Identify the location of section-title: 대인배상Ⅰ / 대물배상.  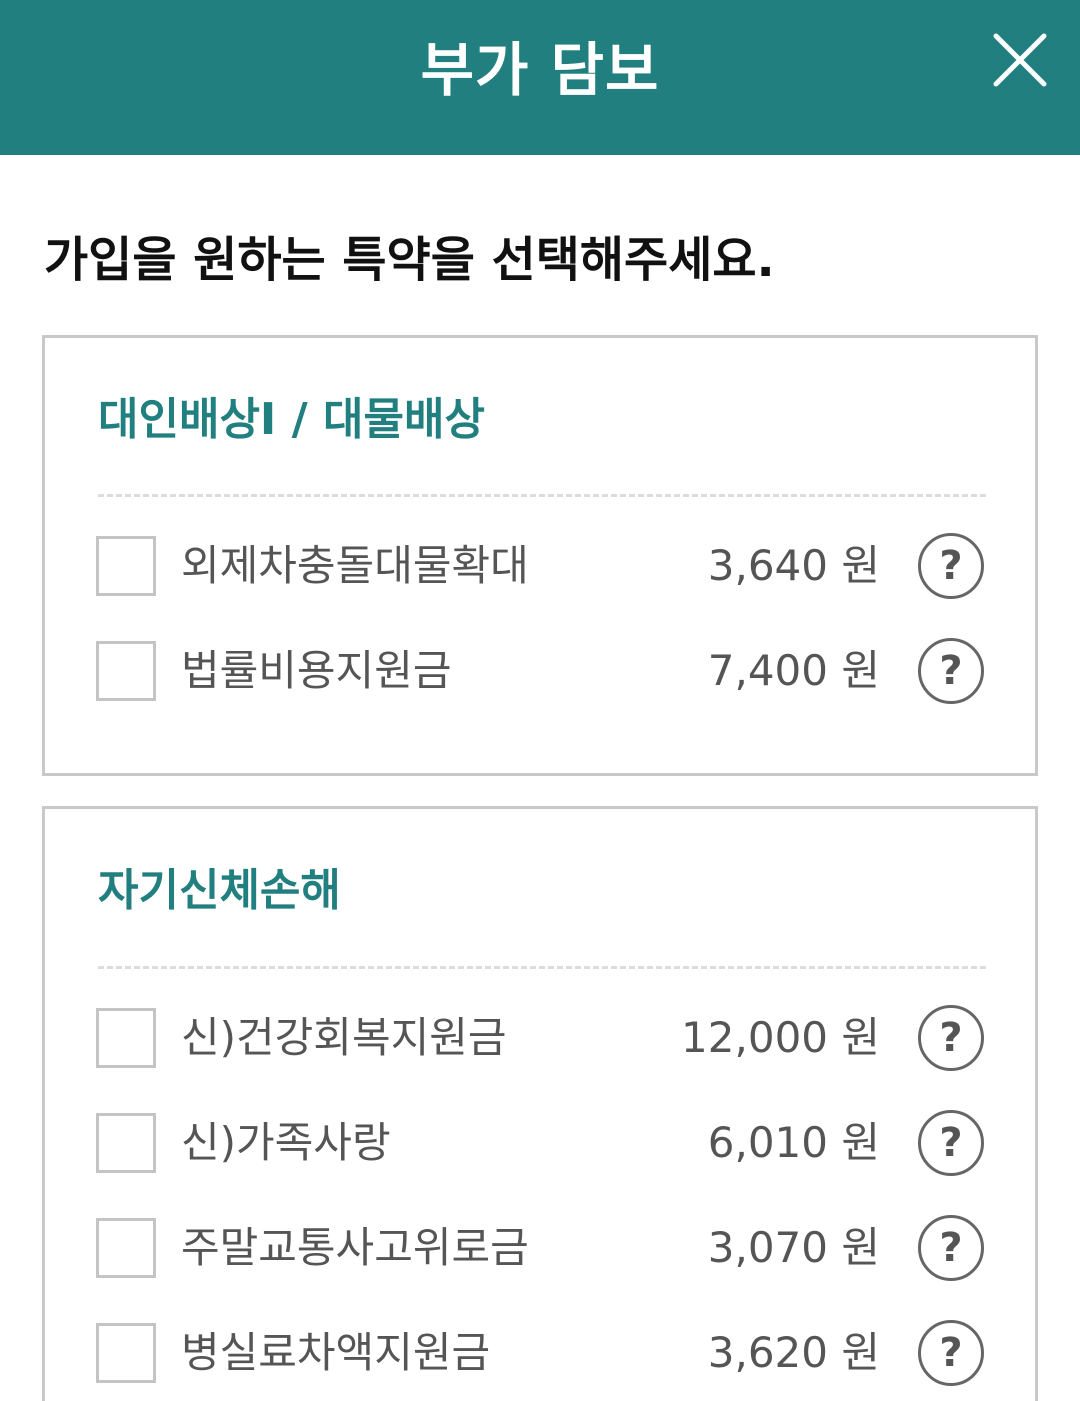
(291, 419).